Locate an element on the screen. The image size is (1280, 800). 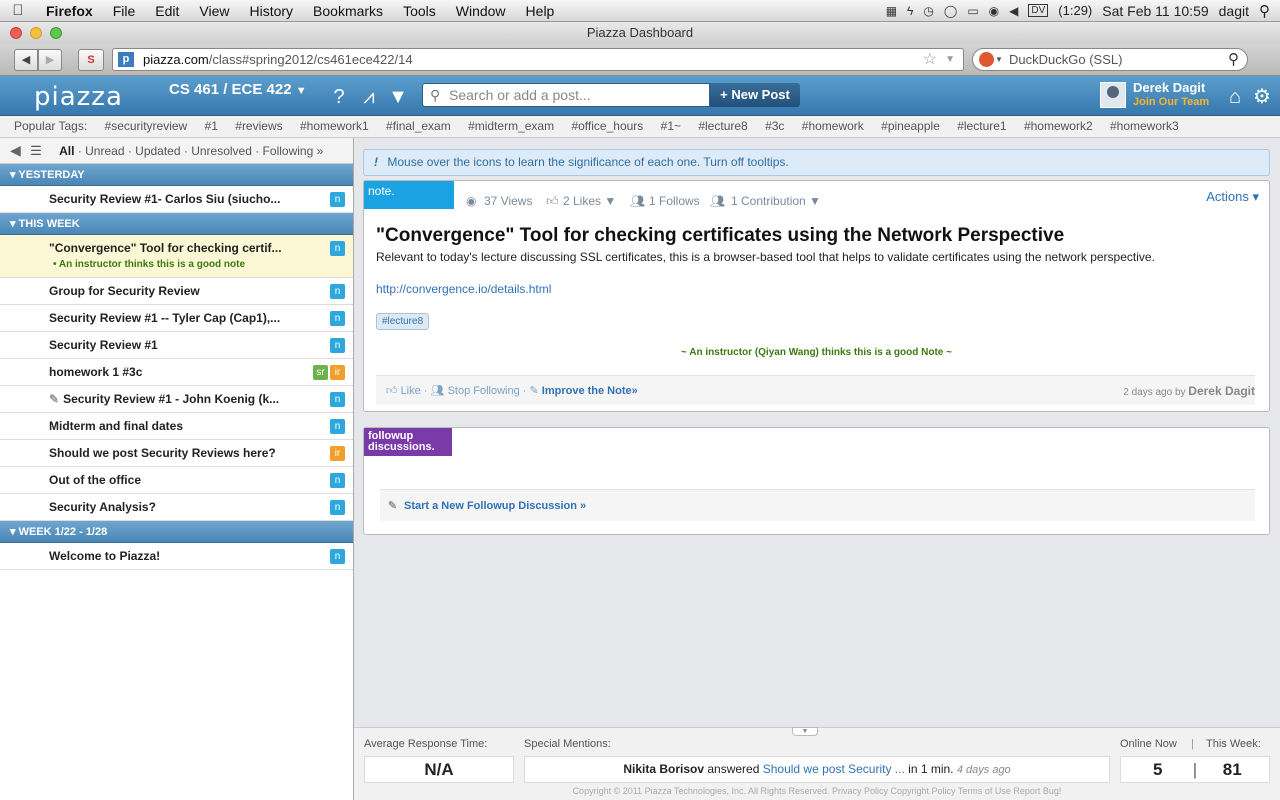
duckduckgo-icon is located at coordinates (986, 59).